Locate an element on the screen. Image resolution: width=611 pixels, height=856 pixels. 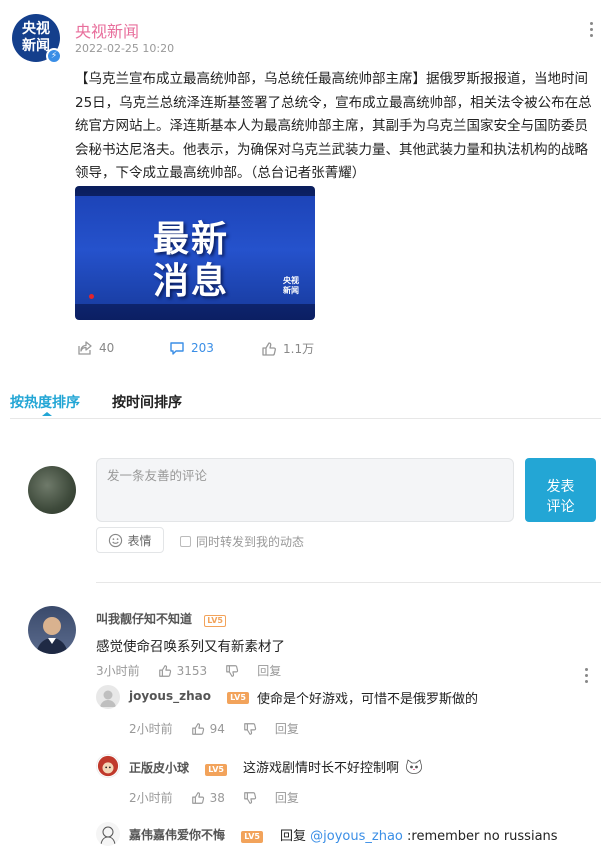
reply-text: 使命是个好游戏，可惜不是俄罗斯做的 is located at coordinates (368, 699).